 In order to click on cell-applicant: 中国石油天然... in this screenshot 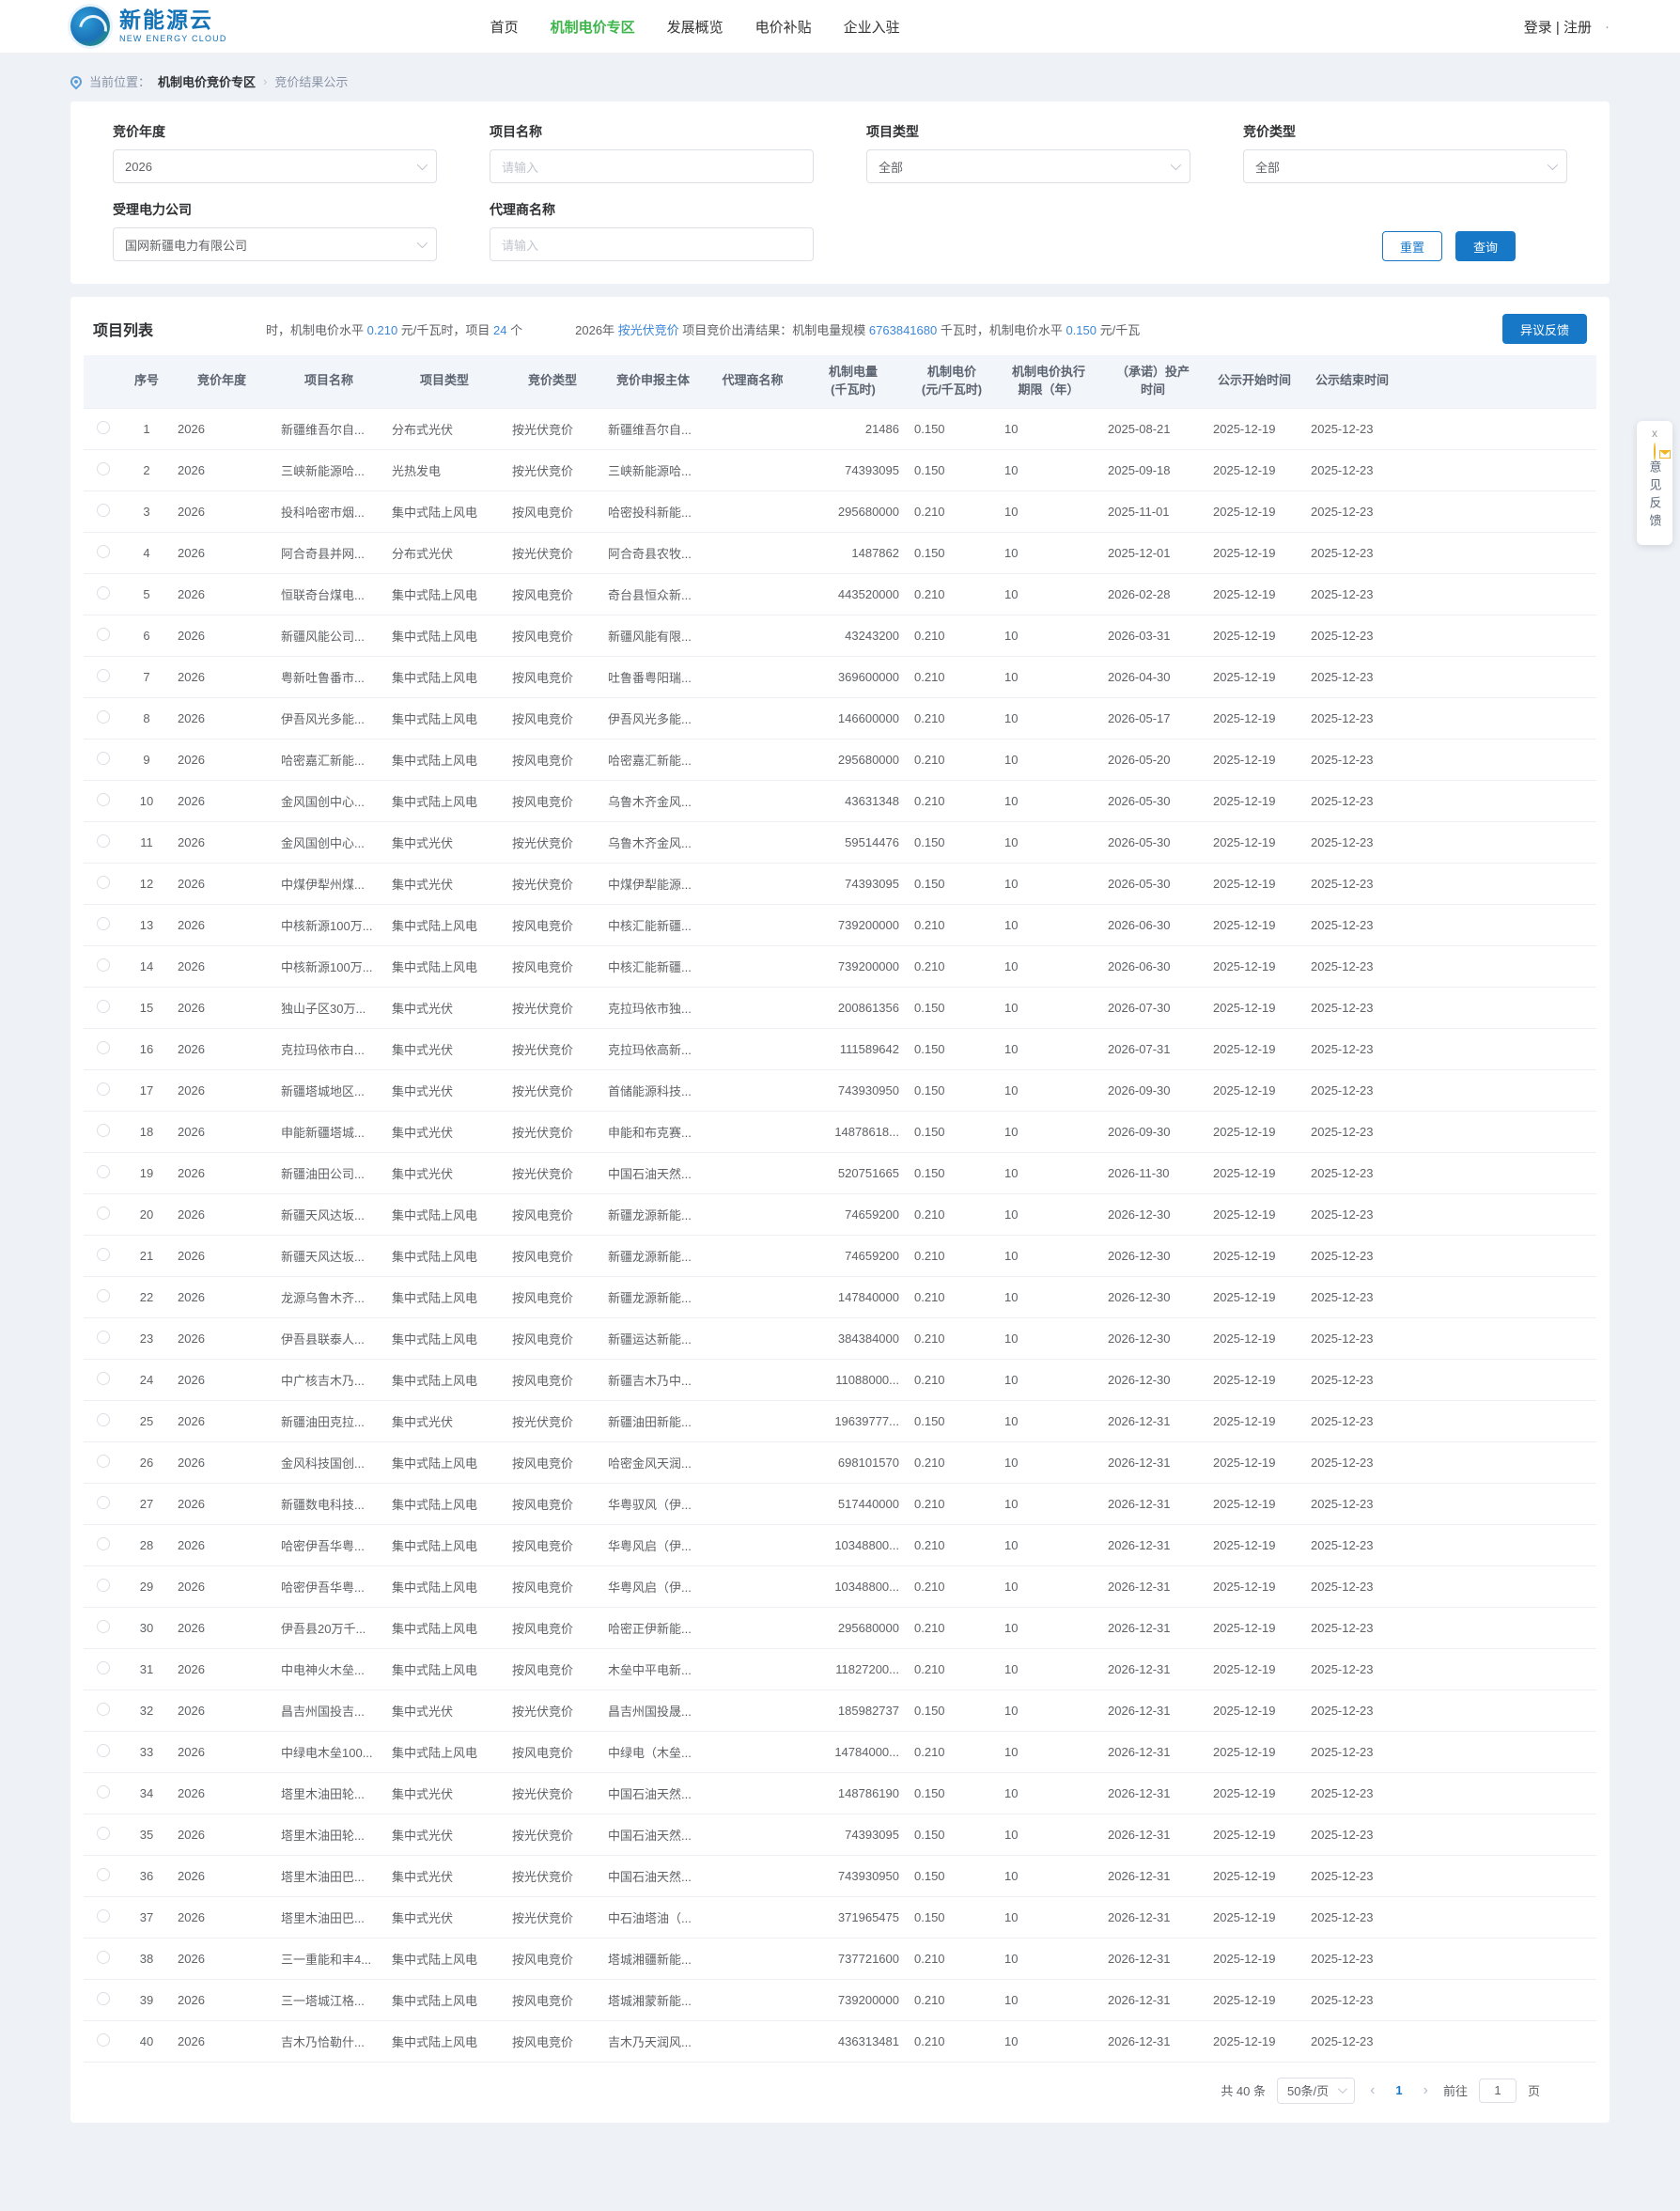, I will do `click(653, 1876)`.